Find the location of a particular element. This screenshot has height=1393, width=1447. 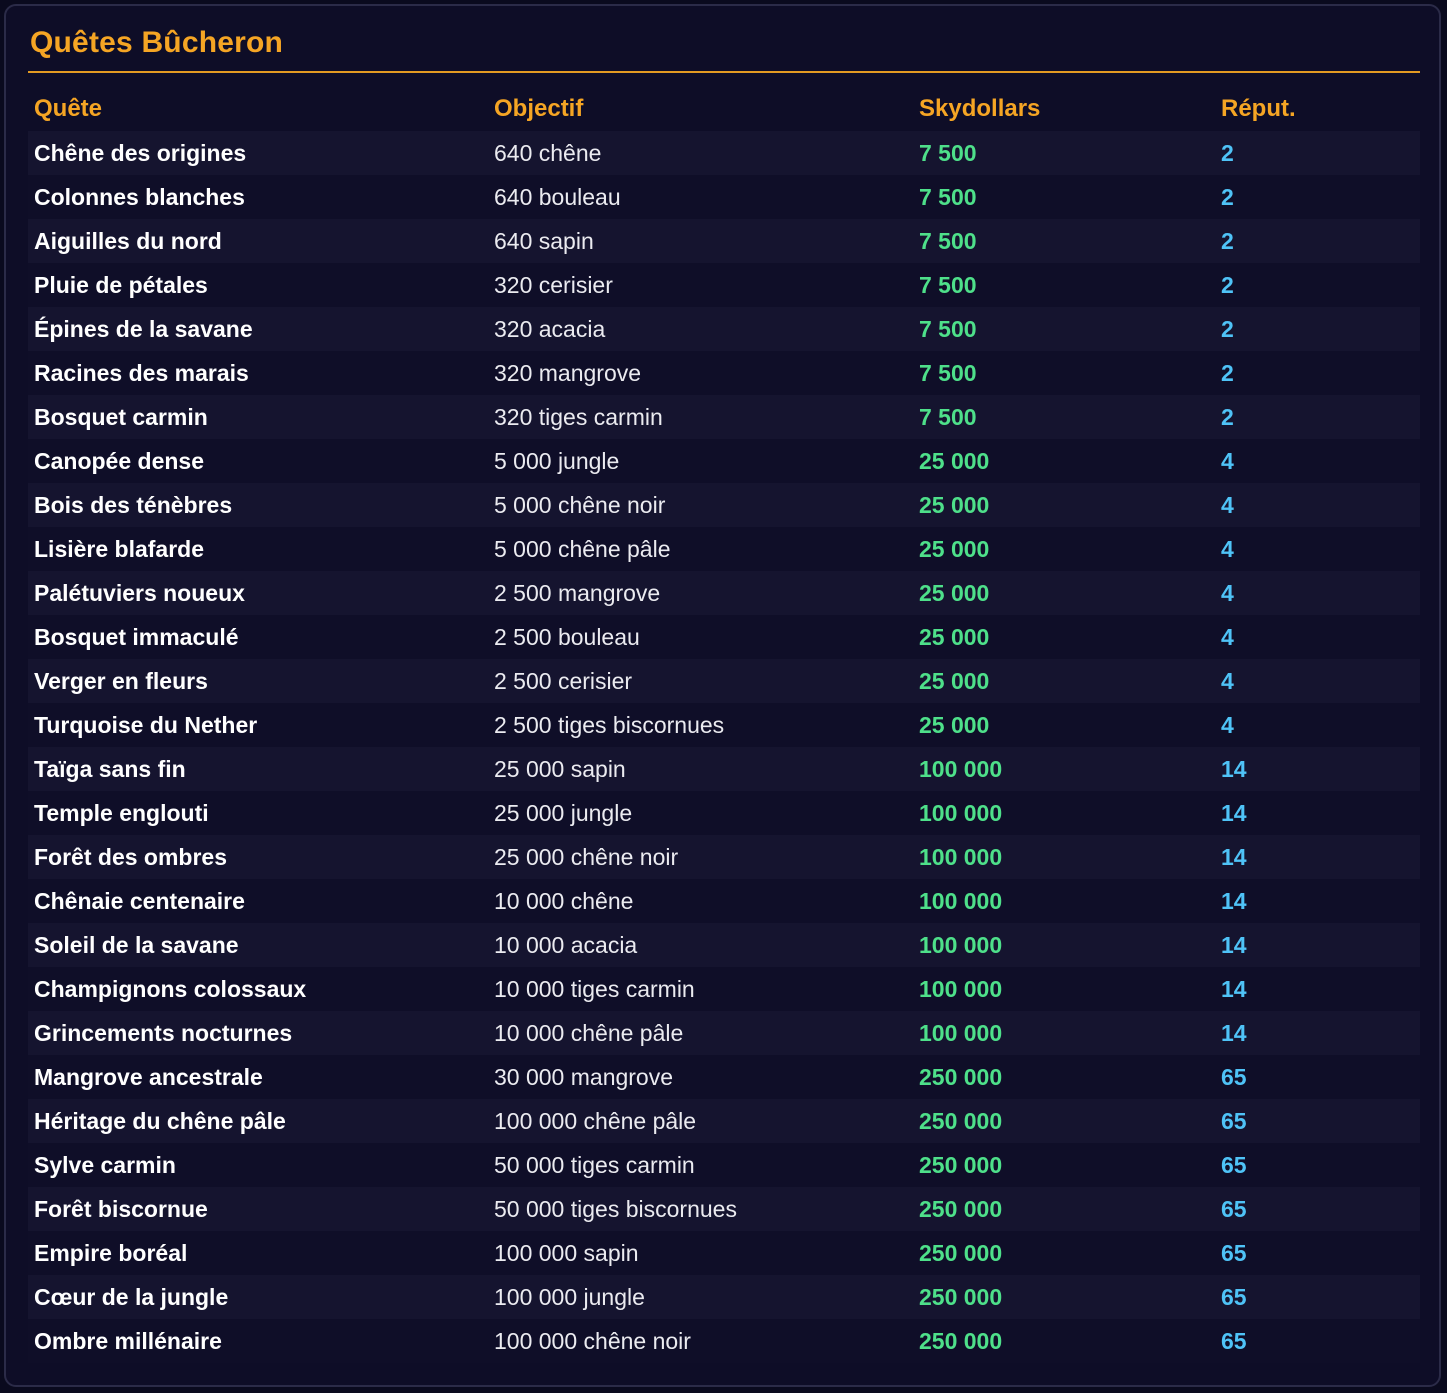

objective-cell: 10 000 tiges carmin is located at coordinates (594, 988).